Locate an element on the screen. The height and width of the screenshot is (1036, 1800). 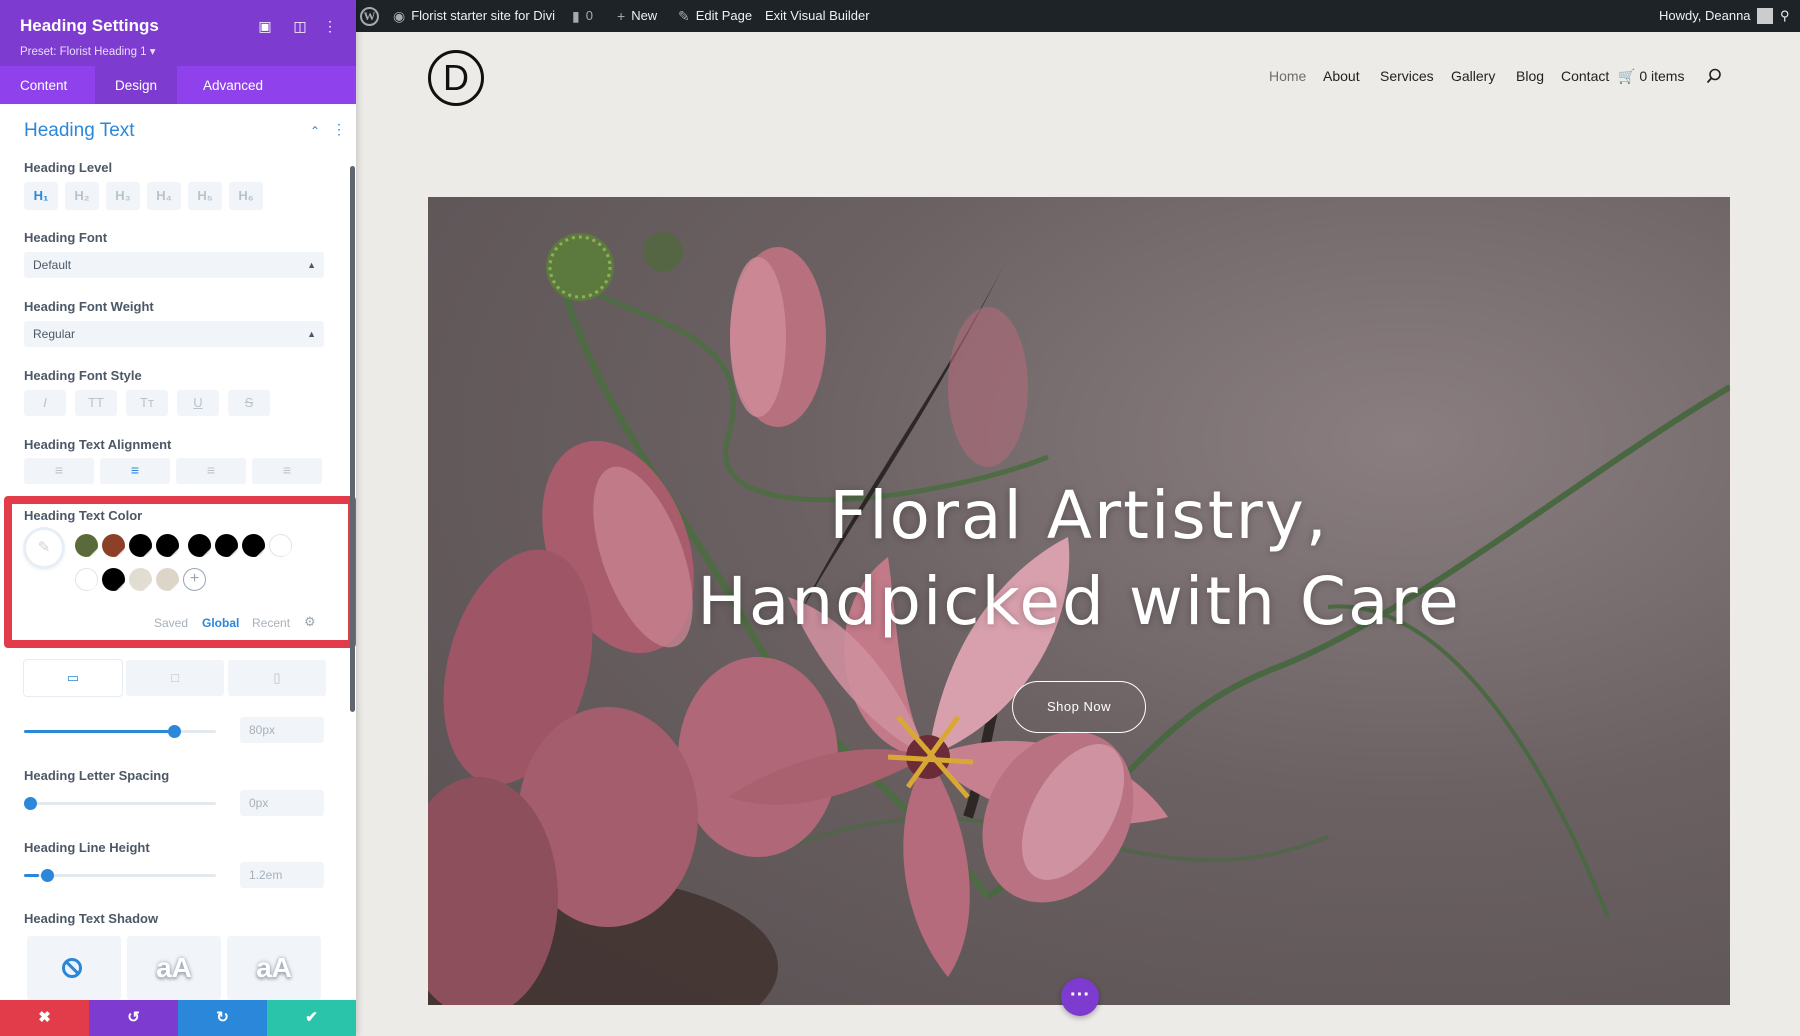
comment-icon: ▮ is located at coordinates (576, 16).